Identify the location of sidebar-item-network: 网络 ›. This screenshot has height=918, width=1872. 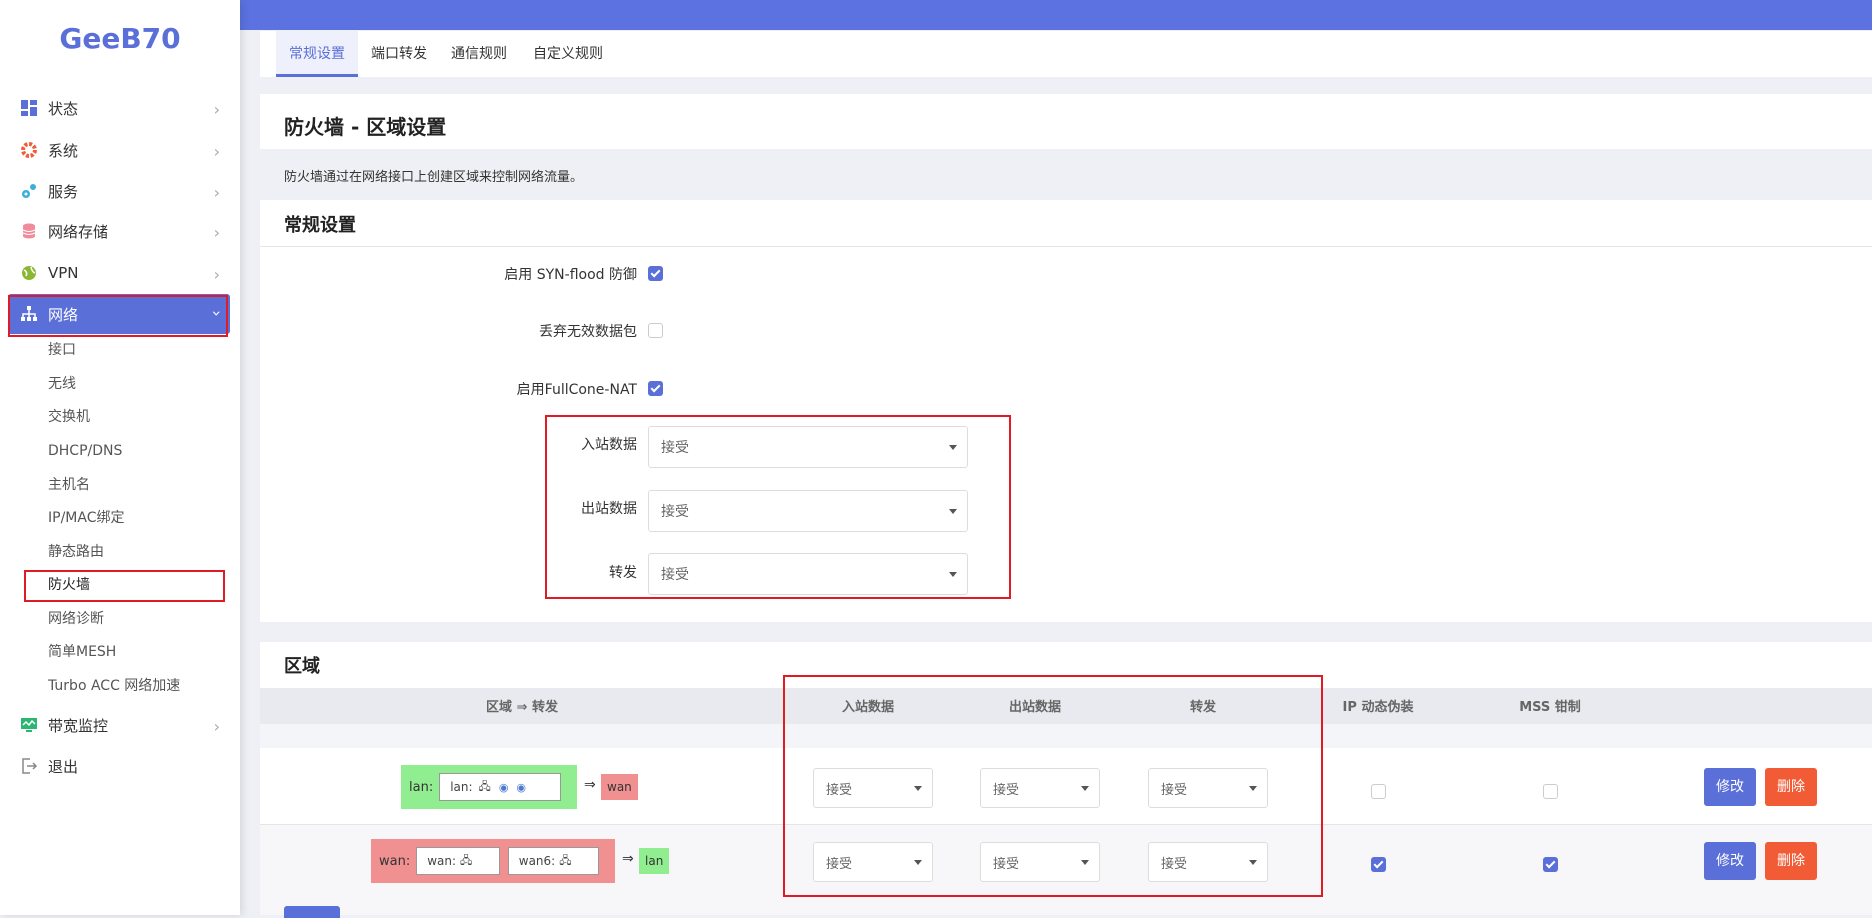
(119, 314).